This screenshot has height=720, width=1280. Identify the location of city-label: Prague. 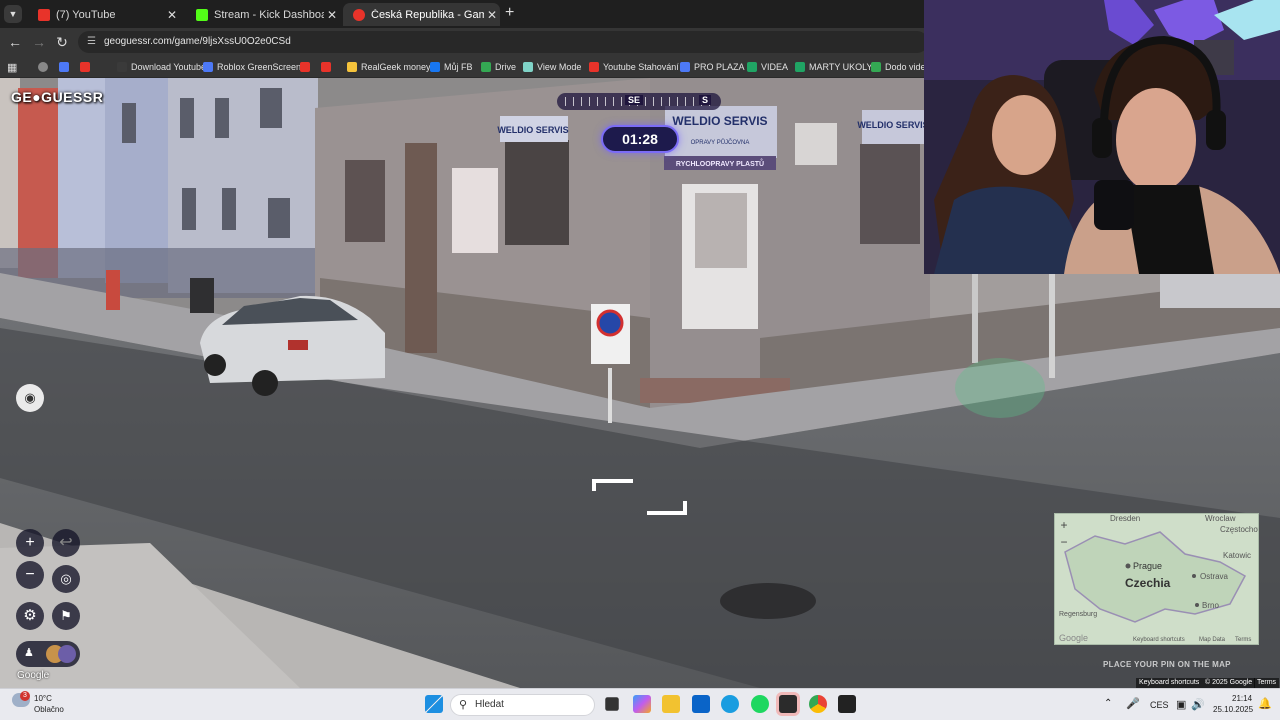
(1148, 566).